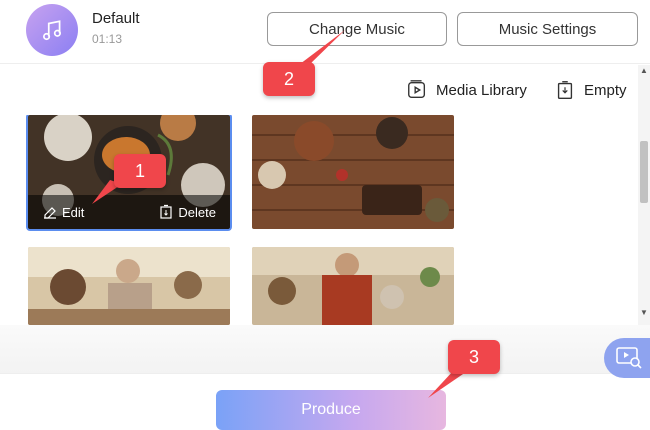 The image size is (650, 430). I want to click on empty-button: Empty, so click(590, 90).